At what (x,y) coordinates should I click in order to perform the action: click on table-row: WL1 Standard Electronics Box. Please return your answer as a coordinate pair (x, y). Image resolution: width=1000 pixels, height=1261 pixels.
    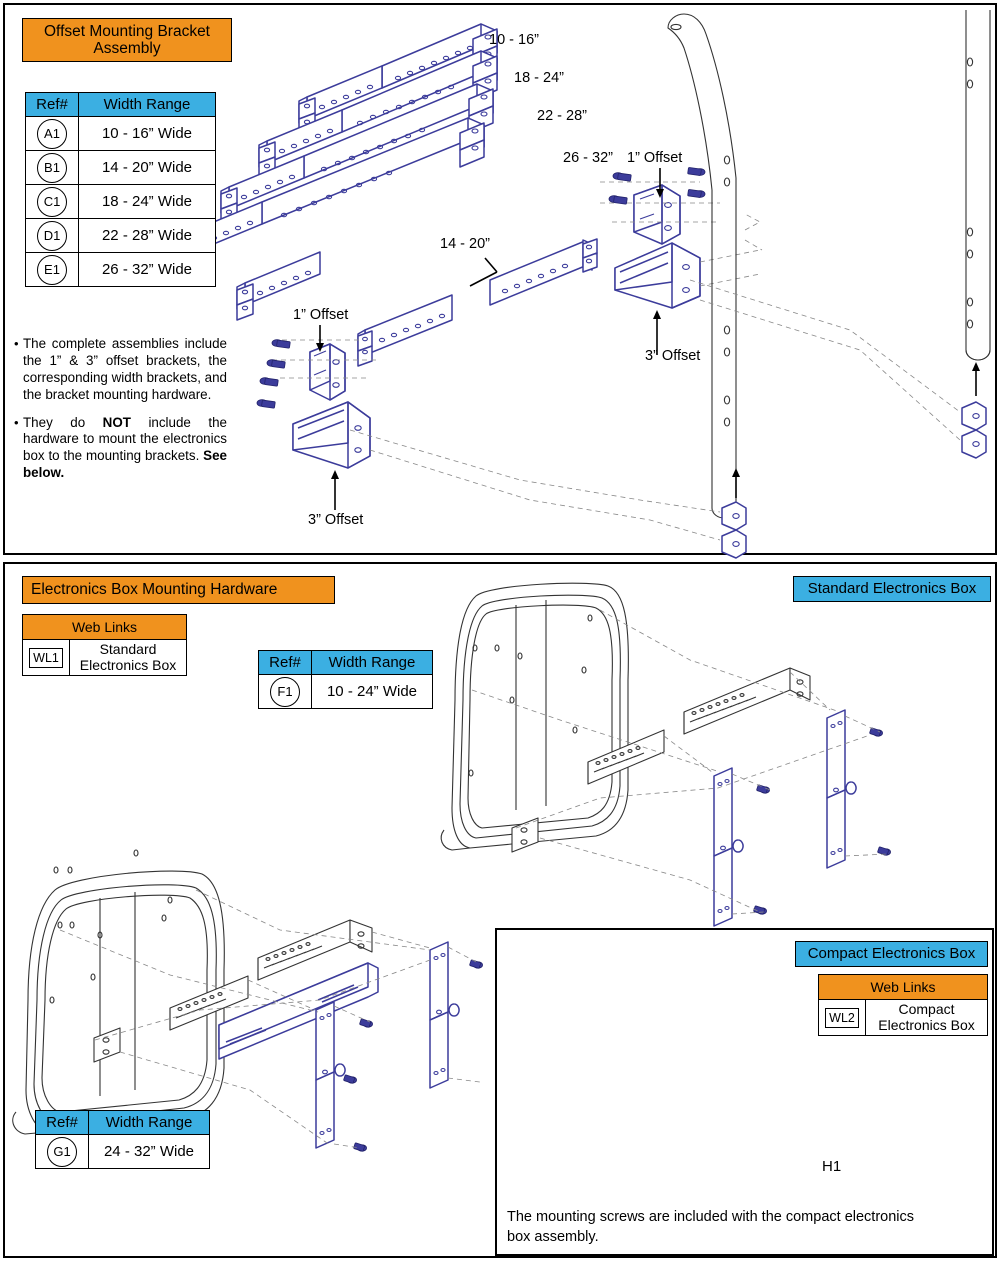
    Looking at the image, I should click on (104, 657).